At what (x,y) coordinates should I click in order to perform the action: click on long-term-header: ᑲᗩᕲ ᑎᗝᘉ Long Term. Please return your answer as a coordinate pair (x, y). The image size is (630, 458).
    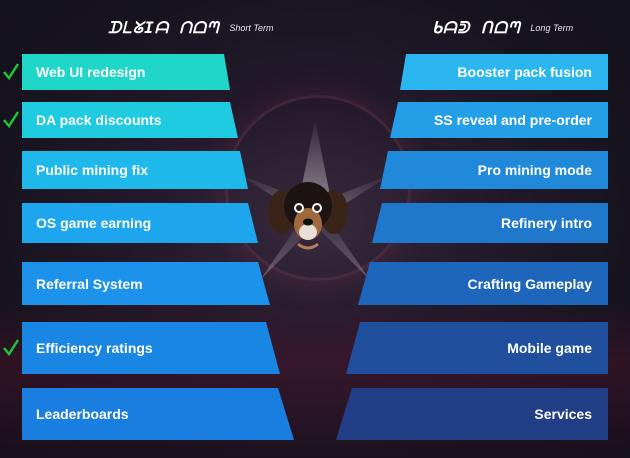
    Looking at the image, I should click on (502, 28).